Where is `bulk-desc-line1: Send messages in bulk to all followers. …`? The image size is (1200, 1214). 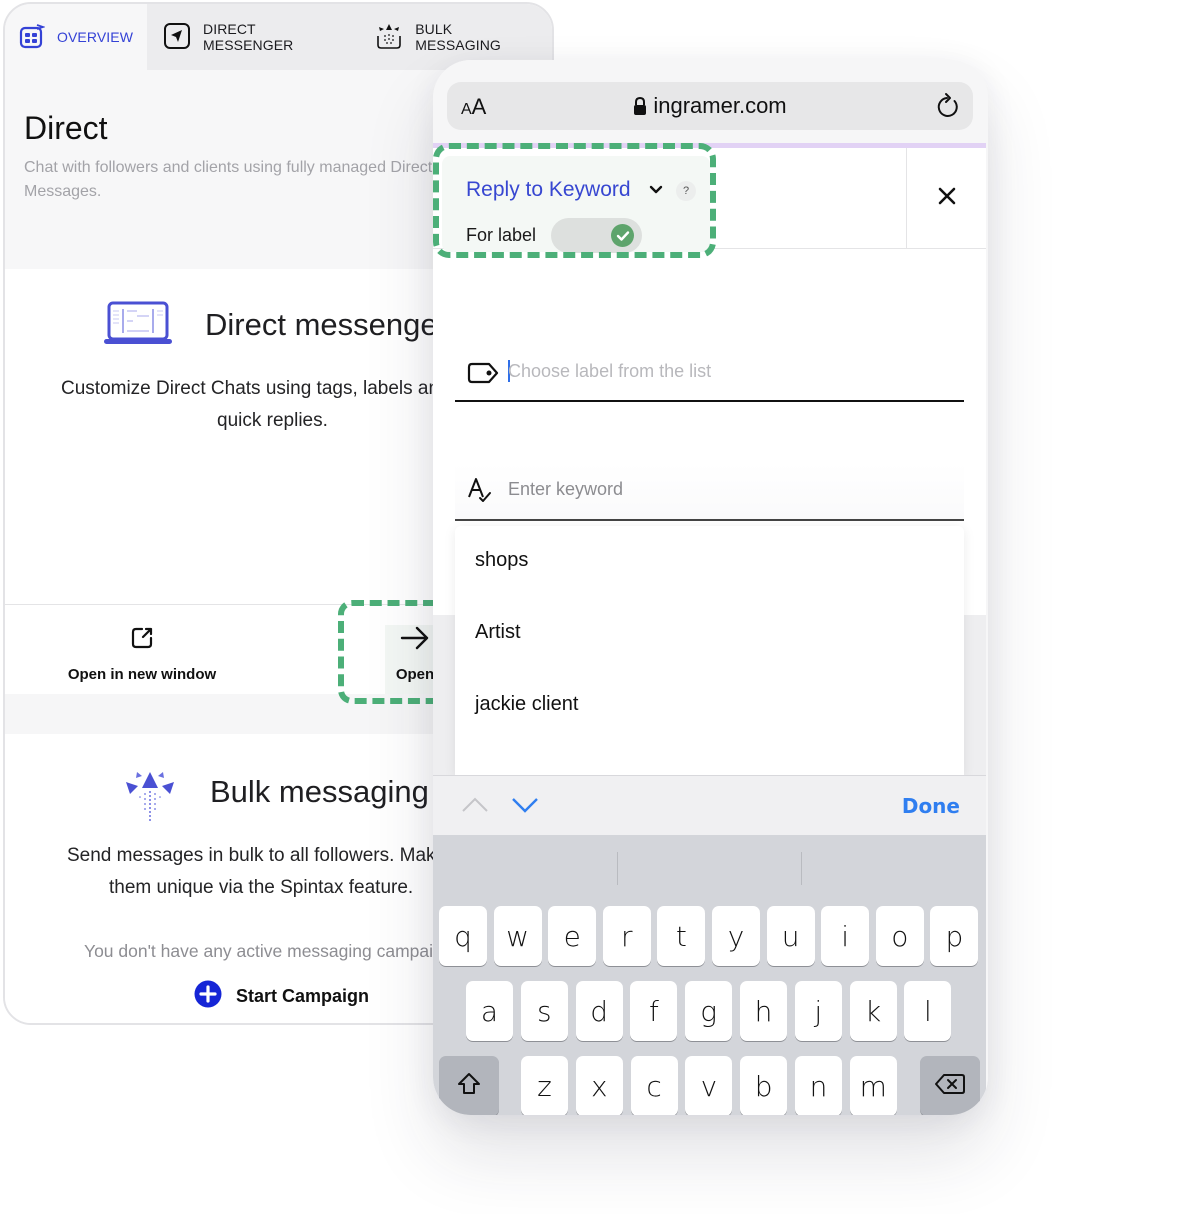
bulk-desc-line1: Send messages in bulk to all followers. … is located at coordinates (257, 855).